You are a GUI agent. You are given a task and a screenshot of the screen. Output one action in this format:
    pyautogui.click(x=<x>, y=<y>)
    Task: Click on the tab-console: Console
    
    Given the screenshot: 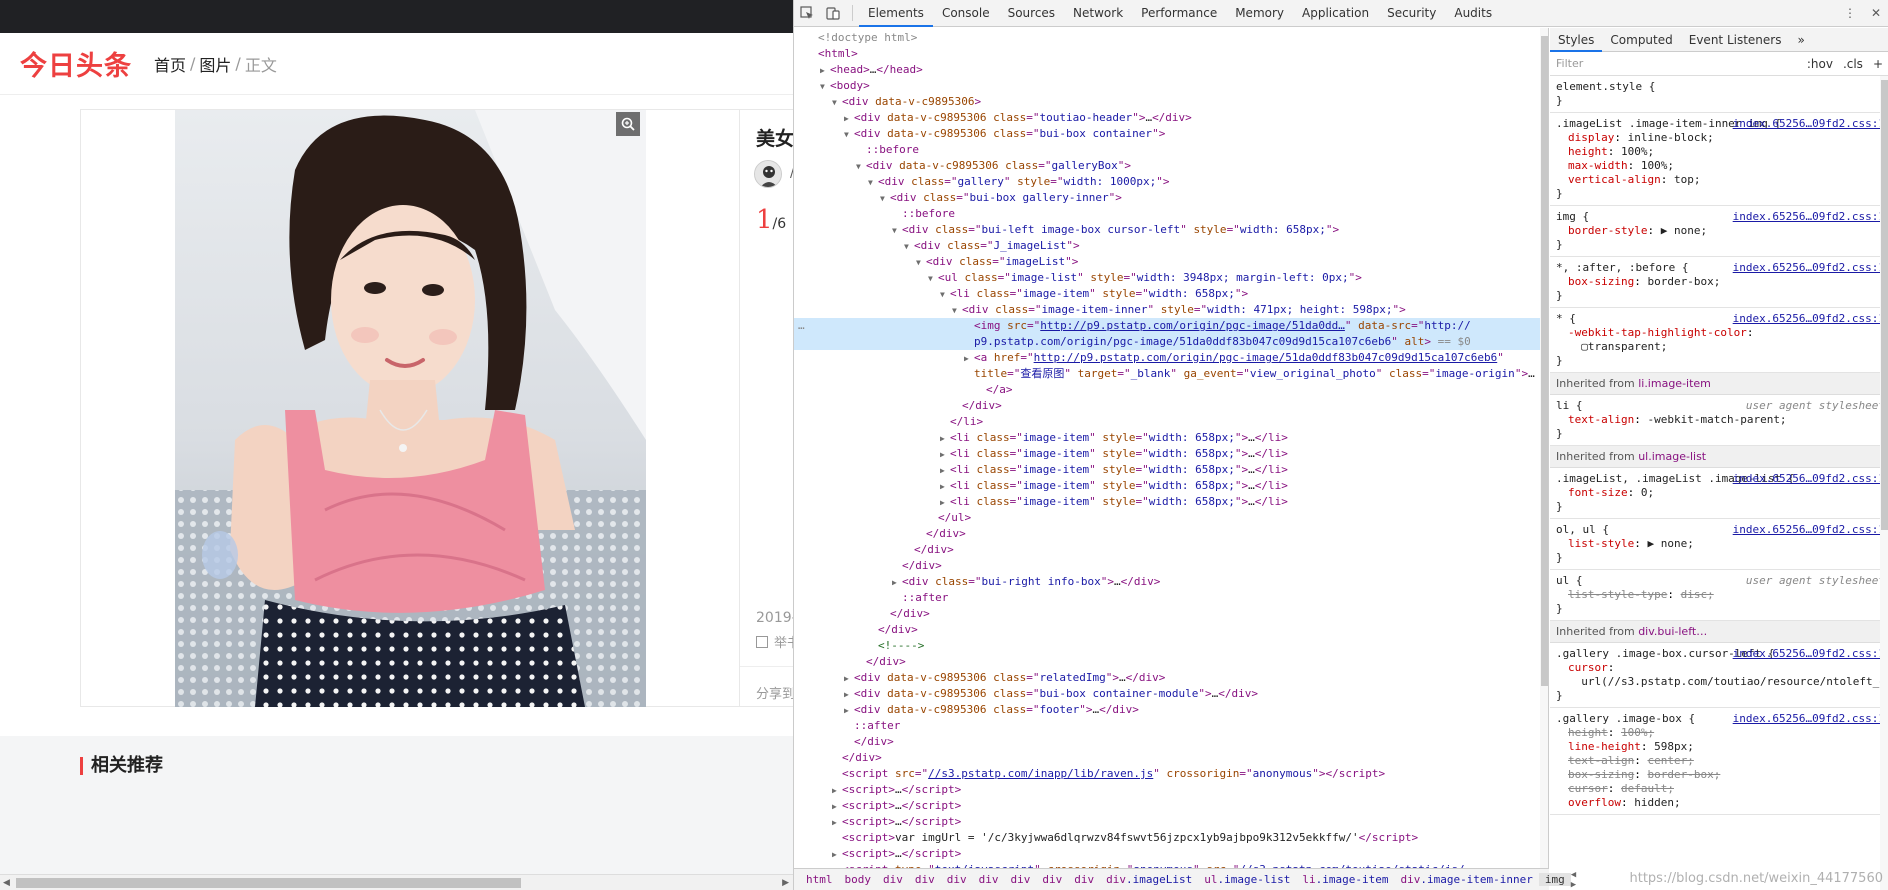 What is the action you would take?
    pyautogui.click(x=966, y=13)
    